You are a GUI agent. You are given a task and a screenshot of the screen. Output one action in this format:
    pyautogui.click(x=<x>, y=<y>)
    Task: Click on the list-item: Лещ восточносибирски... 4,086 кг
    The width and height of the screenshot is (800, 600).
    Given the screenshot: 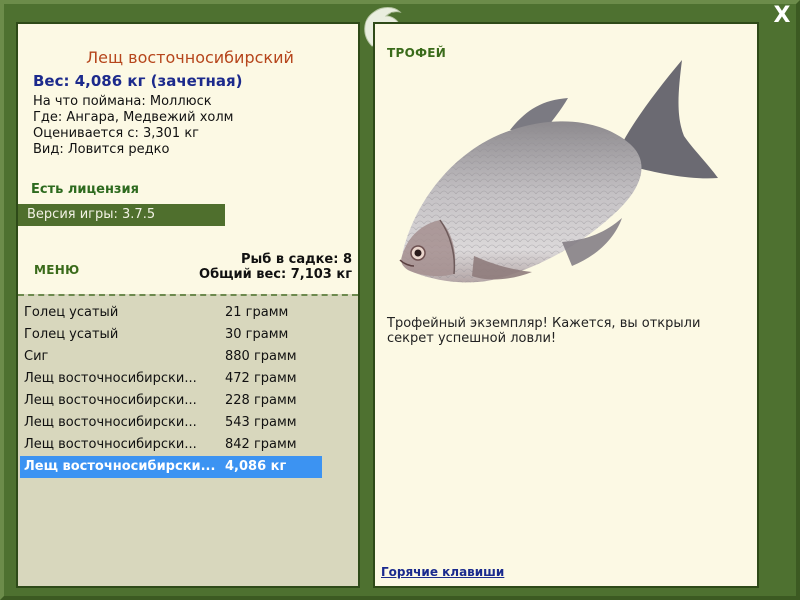 What is the action you would take?
    pyautogui.click(x=171, y=467)
    